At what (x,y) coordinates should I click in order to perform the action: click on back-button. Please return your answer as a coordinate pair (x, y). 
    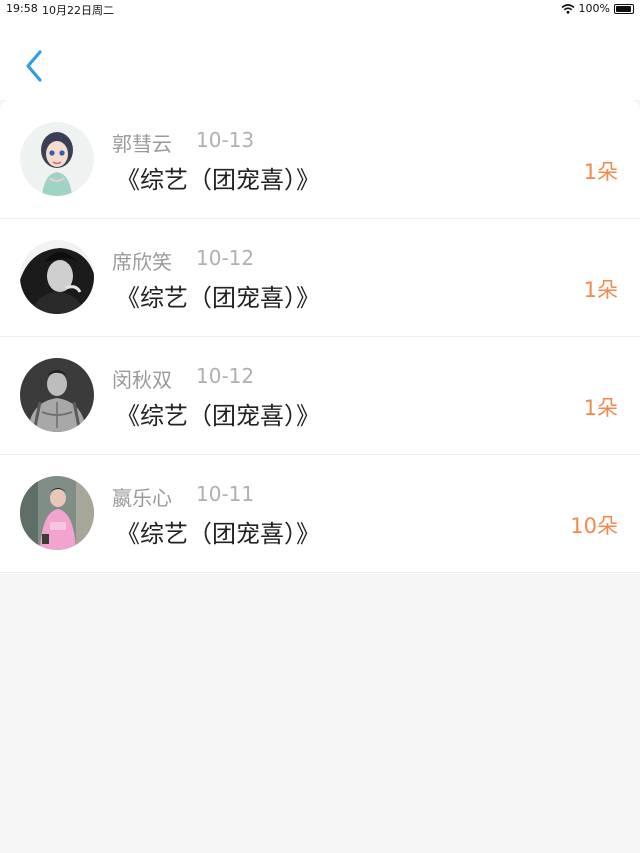
    Looking at the image, I should click on (35, 66).